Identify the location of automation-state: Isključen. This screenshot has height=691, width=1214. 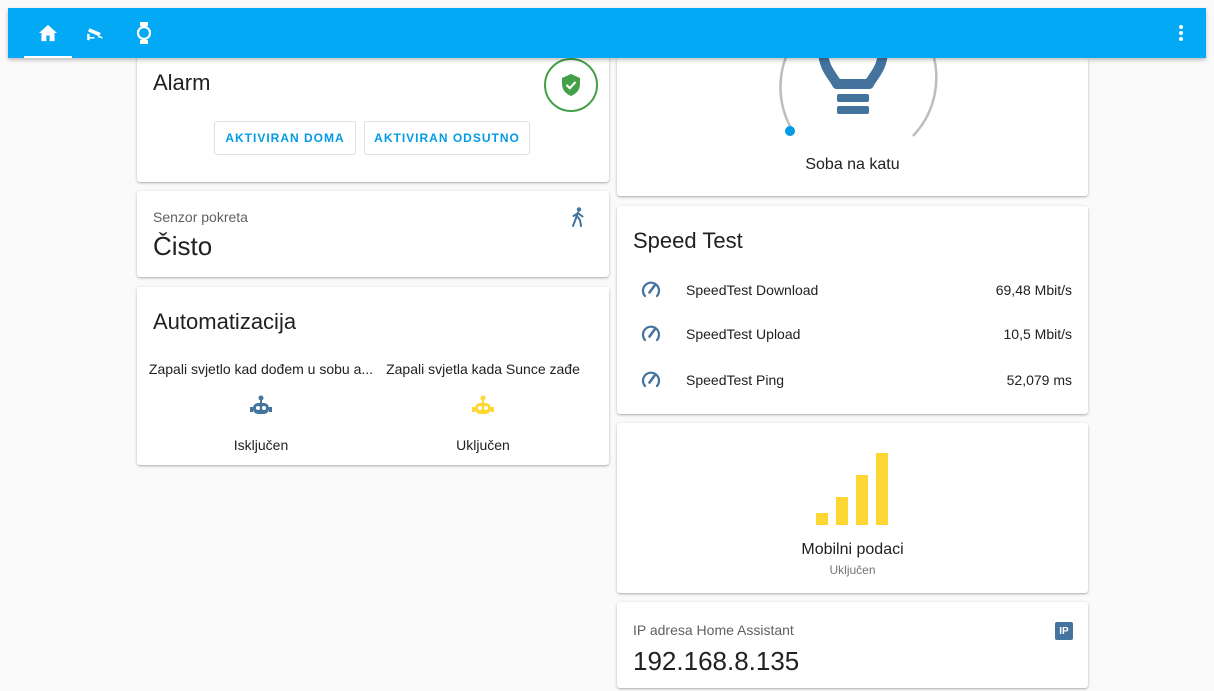
(261, 445).